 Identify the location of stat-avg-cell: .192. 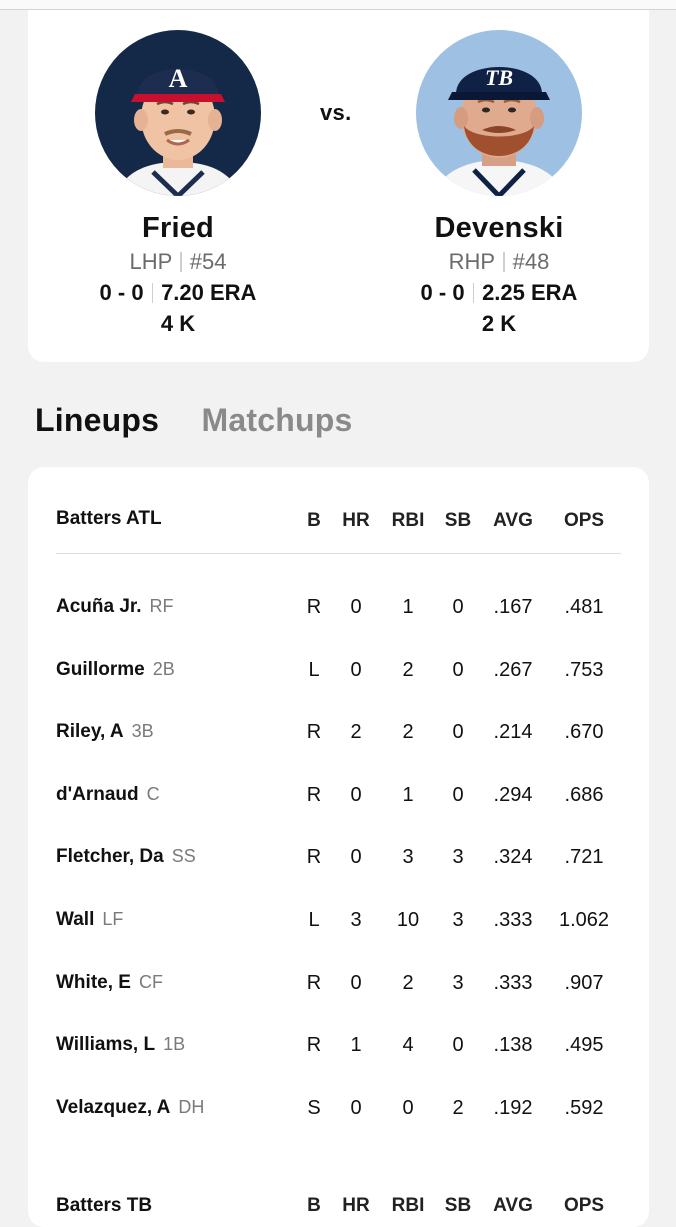
(513, 1107).